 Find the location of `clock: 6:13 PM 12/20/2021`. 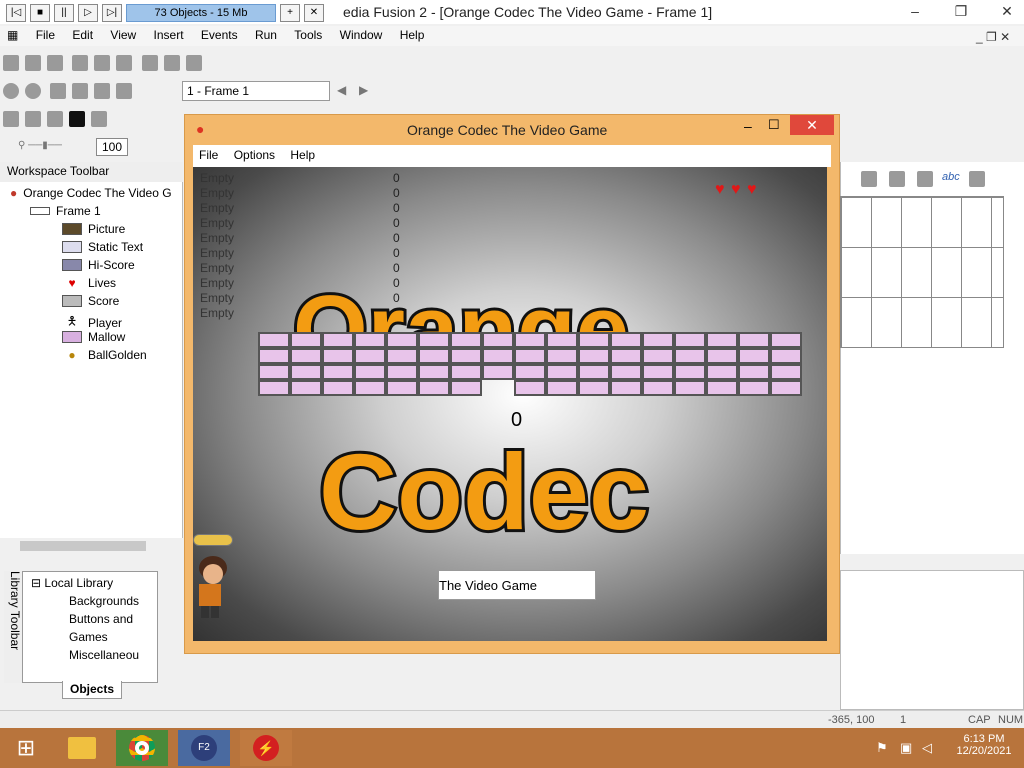

clock: 6:13 PM 12/20/2021 is located at coordinates (984, 745).